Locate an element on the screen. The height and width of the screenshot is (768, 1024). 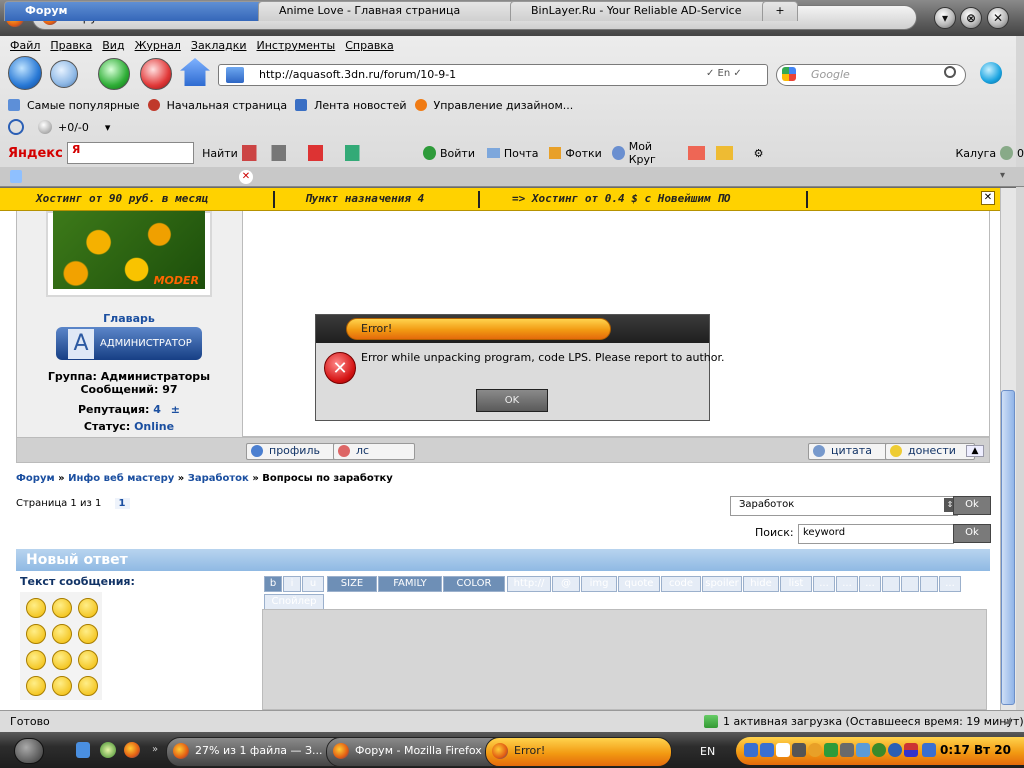
forum-jump-select: Заработок ⇕ is located at coordinates (844, 506).